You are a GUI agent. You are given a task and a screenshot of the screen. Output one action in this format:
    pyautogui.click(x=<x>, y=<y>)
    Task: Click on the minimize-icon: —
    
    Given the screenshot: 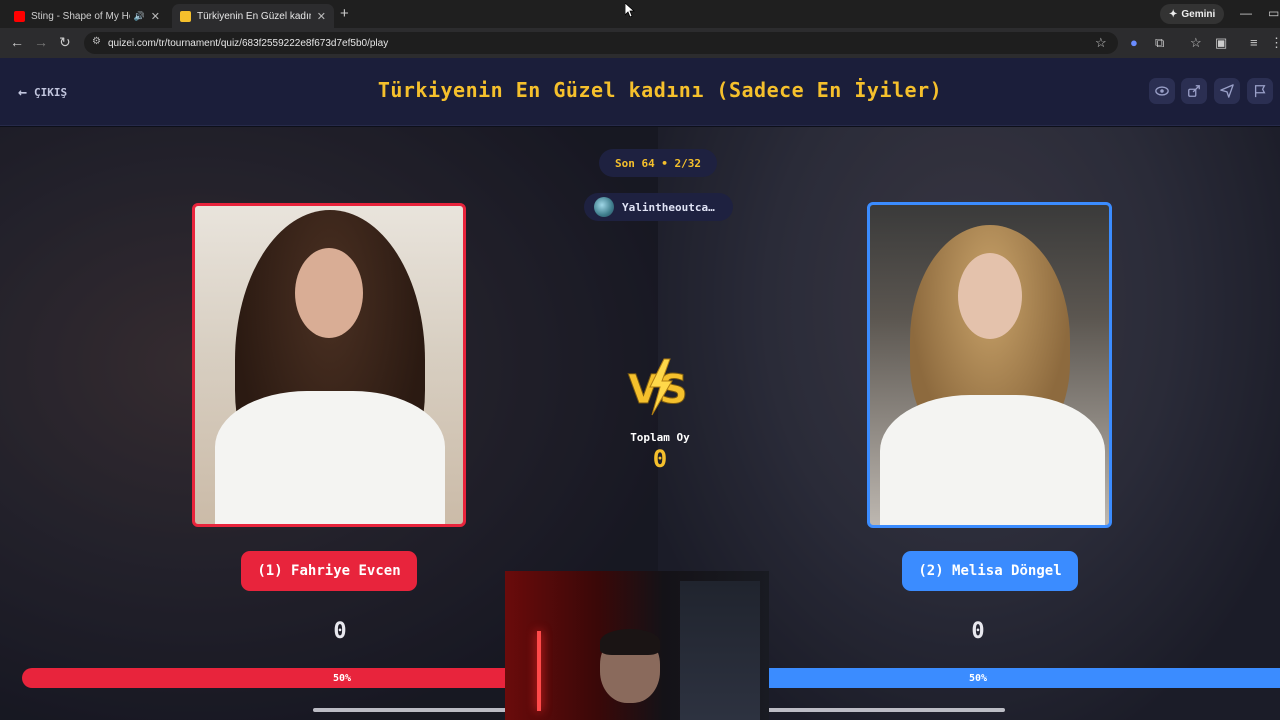 What is the action you would take?
    pyautogui.click(x=1246, y=13)
    